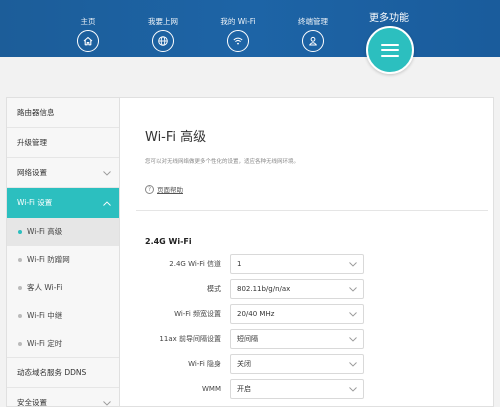 This screenshot has height=407, width=500. Describe the element at coordinates (297, 364) in the screenshot. I see `hidden-ssid-select: 关闭` at that location.